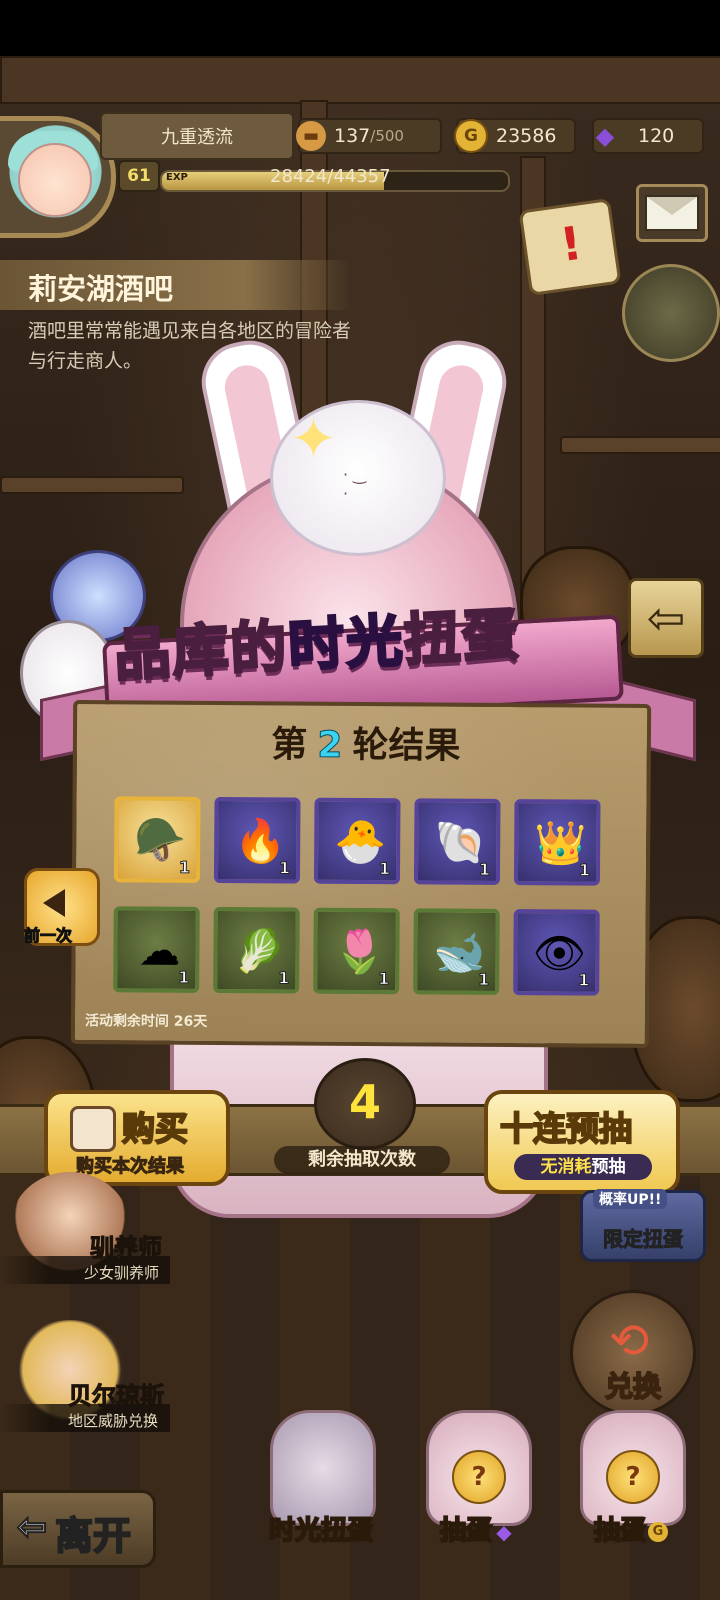 This screenshot has width=720, height=1600. I want to click on arrow-left-icon, so click(54, 903).